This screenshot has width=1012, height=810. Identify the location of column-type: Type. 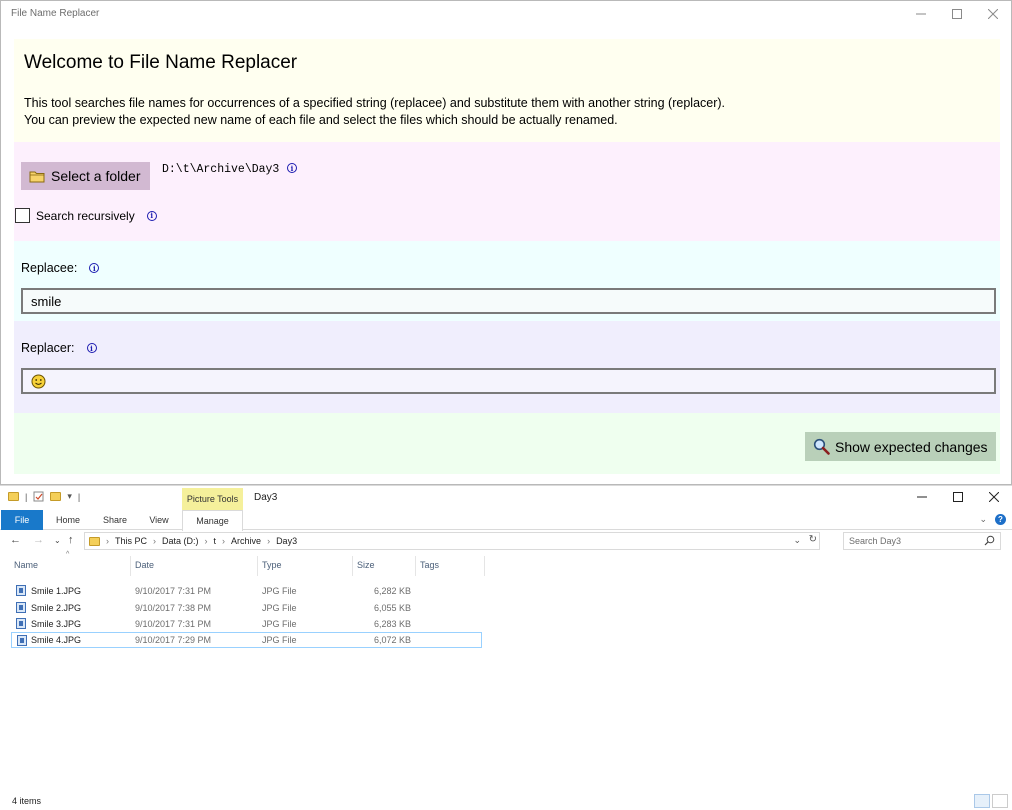
(272, 565).